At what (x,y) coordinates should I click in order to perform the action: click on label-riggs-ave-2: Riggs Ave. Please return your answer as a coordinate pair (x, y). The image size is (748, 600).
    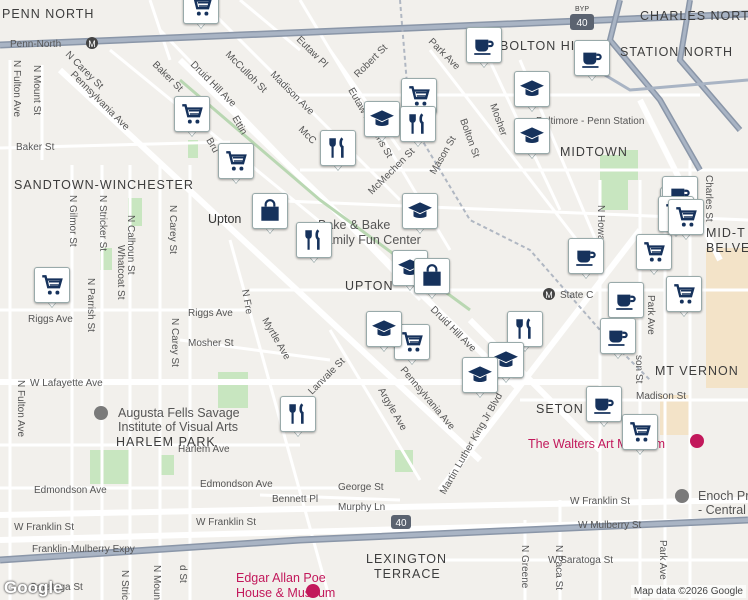
    Looking at the image, I should click on (210, 313).